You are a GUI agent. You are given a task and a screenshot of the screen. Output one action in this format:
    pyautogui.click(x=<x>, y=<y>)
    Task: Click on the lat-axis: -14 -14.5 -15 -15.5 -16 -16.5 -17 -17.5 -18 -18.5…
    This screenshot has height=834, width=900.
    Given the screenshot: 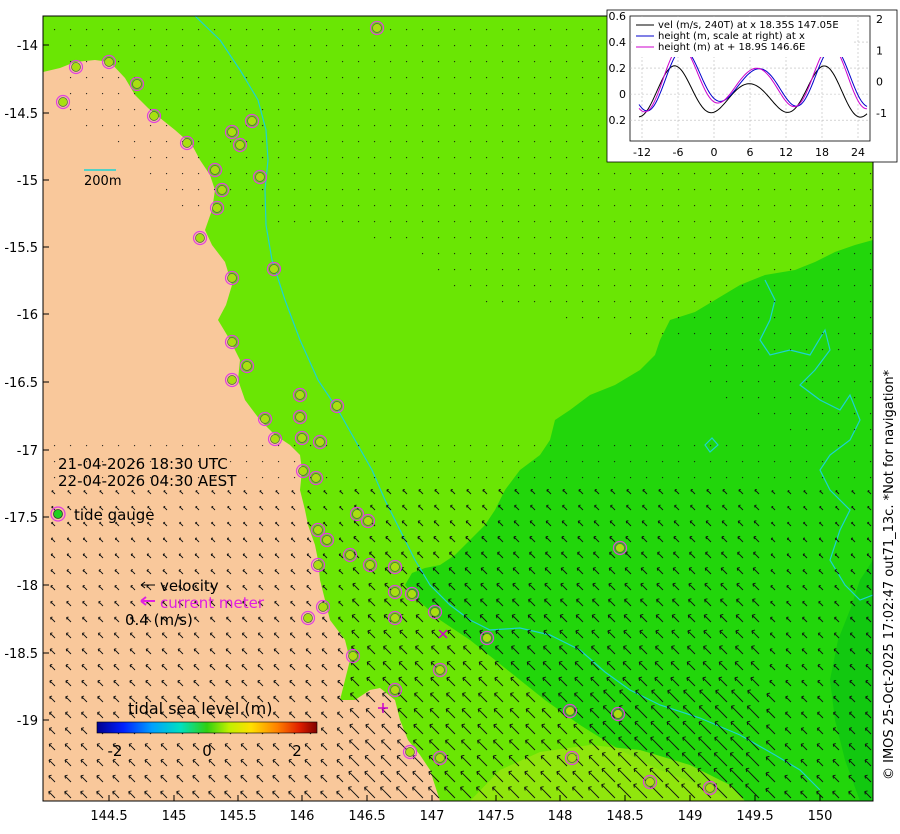 What is the action you would take?
    pyautogui.click(x=26, y=384)
    